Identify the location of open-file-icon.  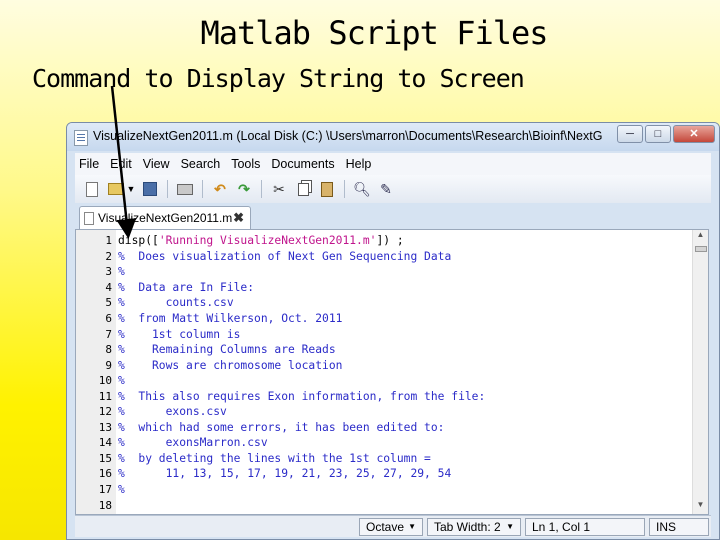
(116, 189).